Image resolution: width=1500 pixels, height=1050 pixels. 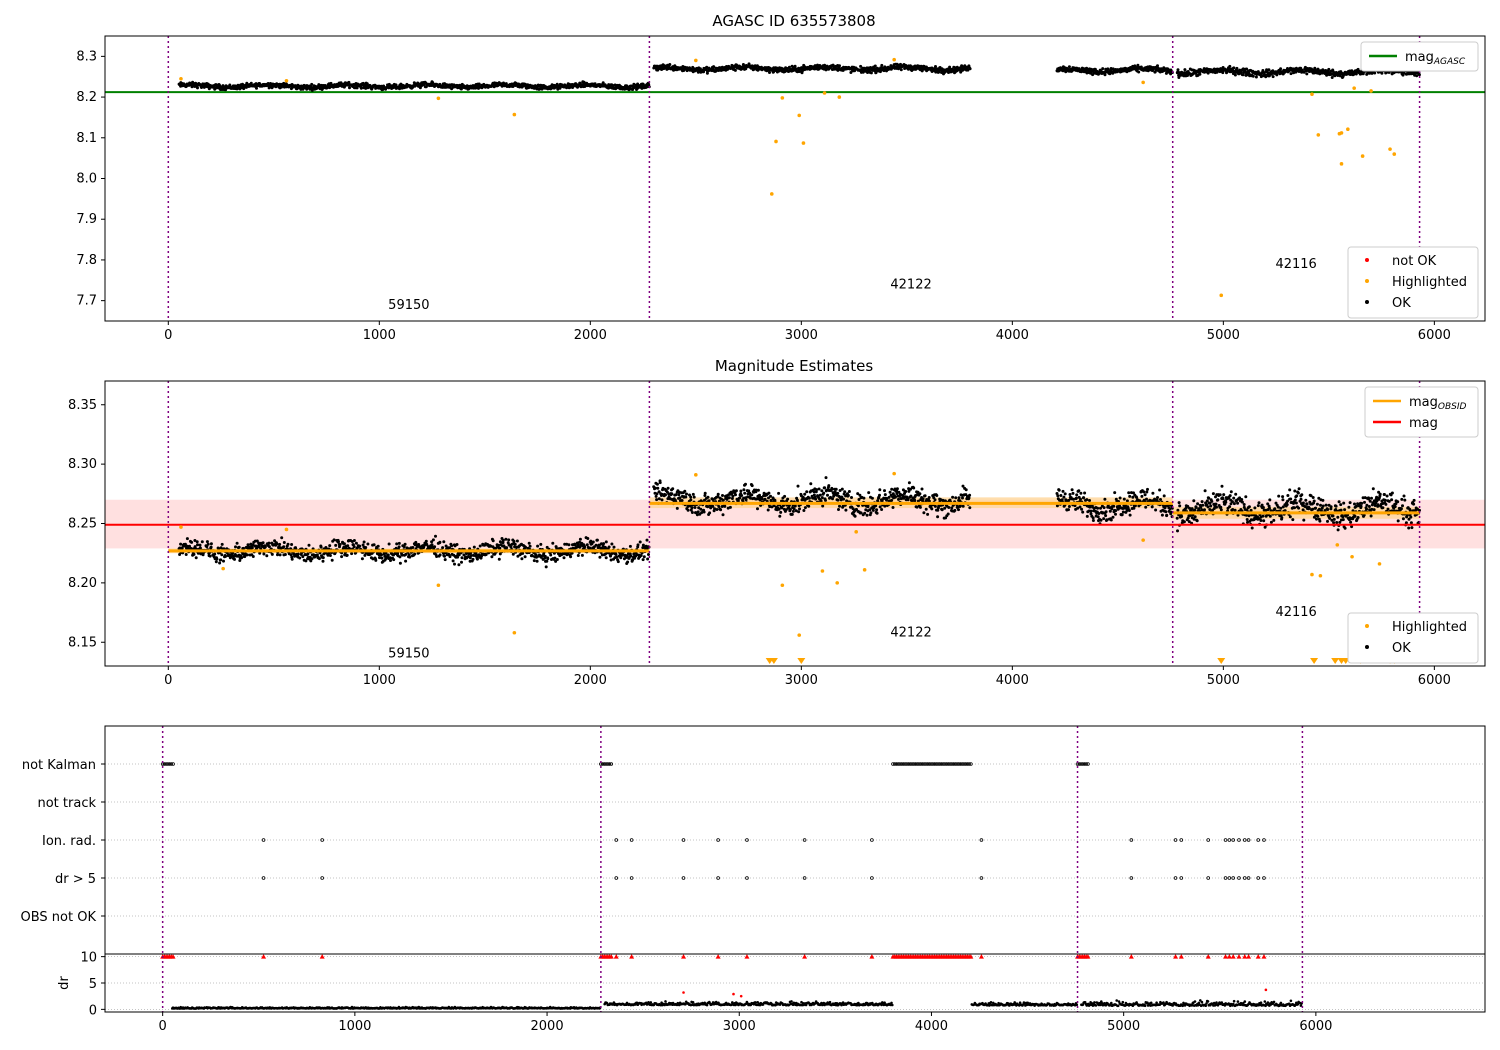 I want to click on agasc-status-legend-label: Highlighted, so click(x=1429, y=282).